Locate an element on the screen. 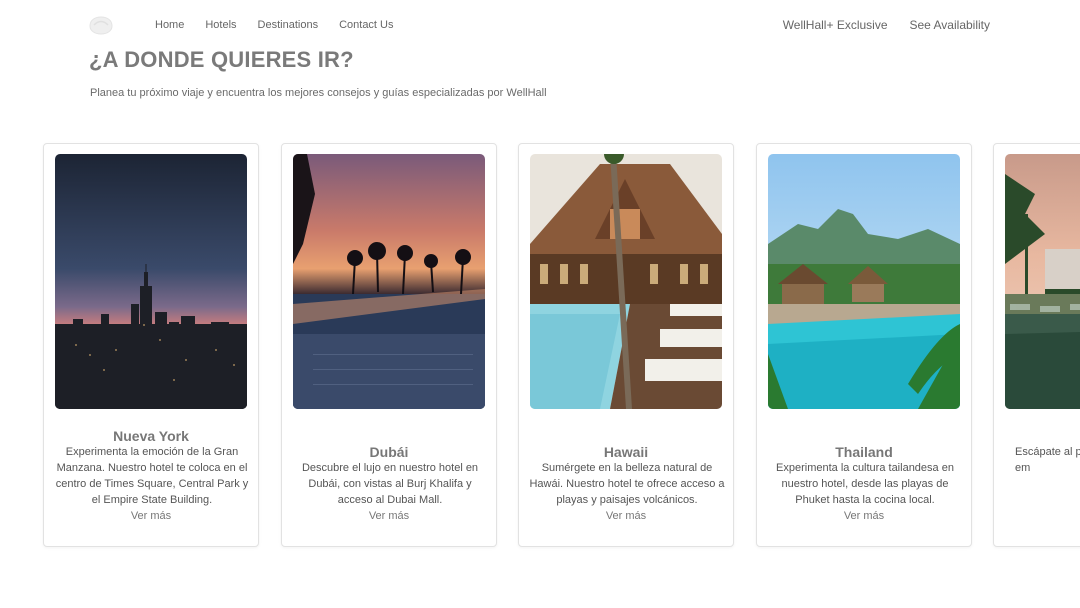  card-description: Escápate al p Nuestro hotel t exubera em is located at coordinates (1047, 460).